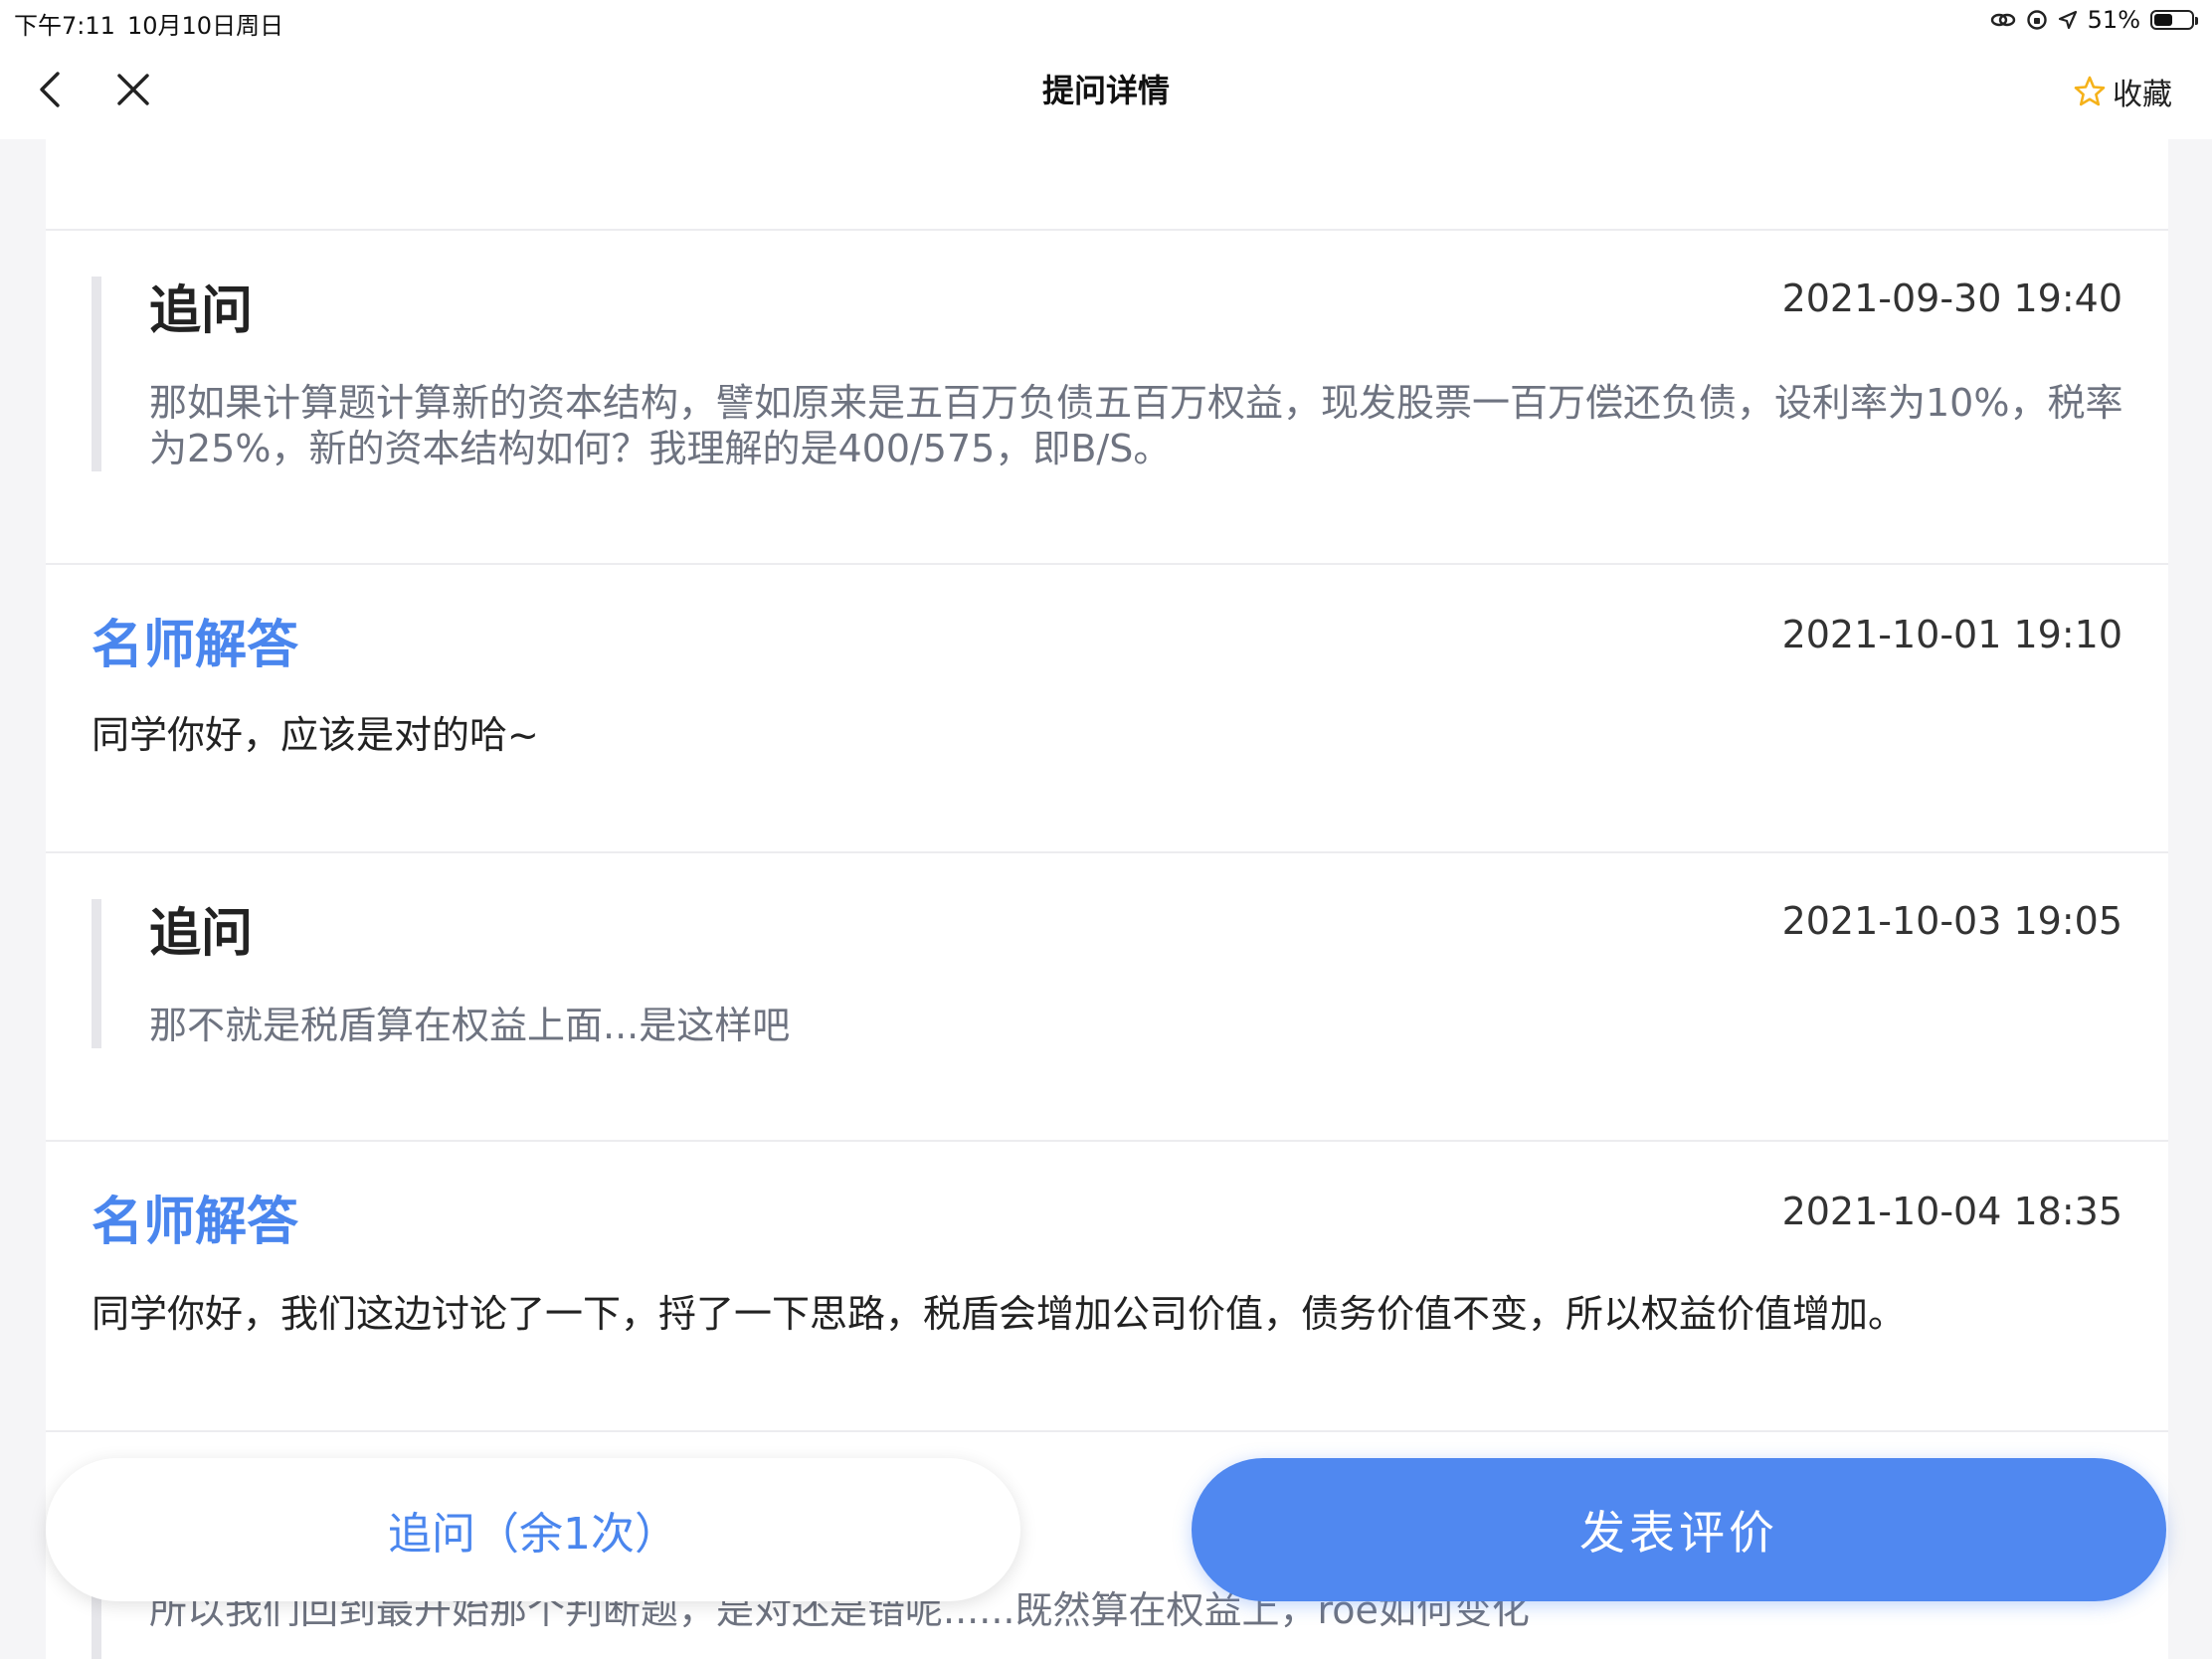 Image resolution: width=2212 pixels, height=1659 pixels. I want to click on followup-time: 2021-10-03 19:05, so click(1951, 921).